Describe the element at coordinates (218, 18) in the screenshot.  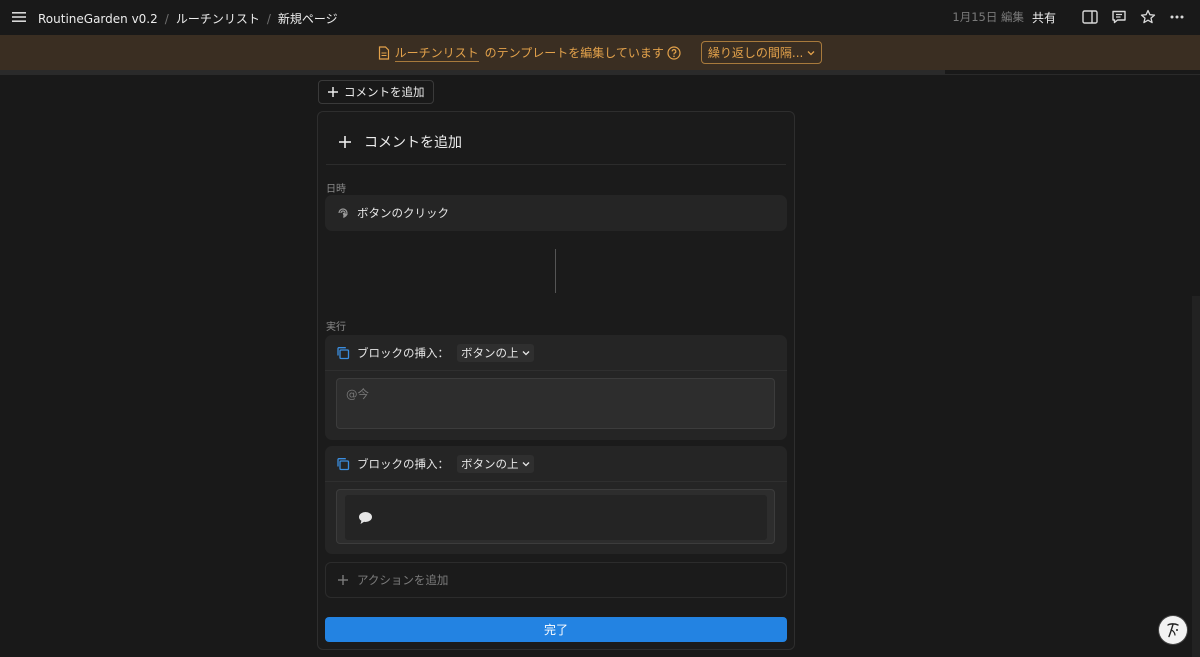
I see `breadcrumb-routine-list: ルーチンリスト` at that location.